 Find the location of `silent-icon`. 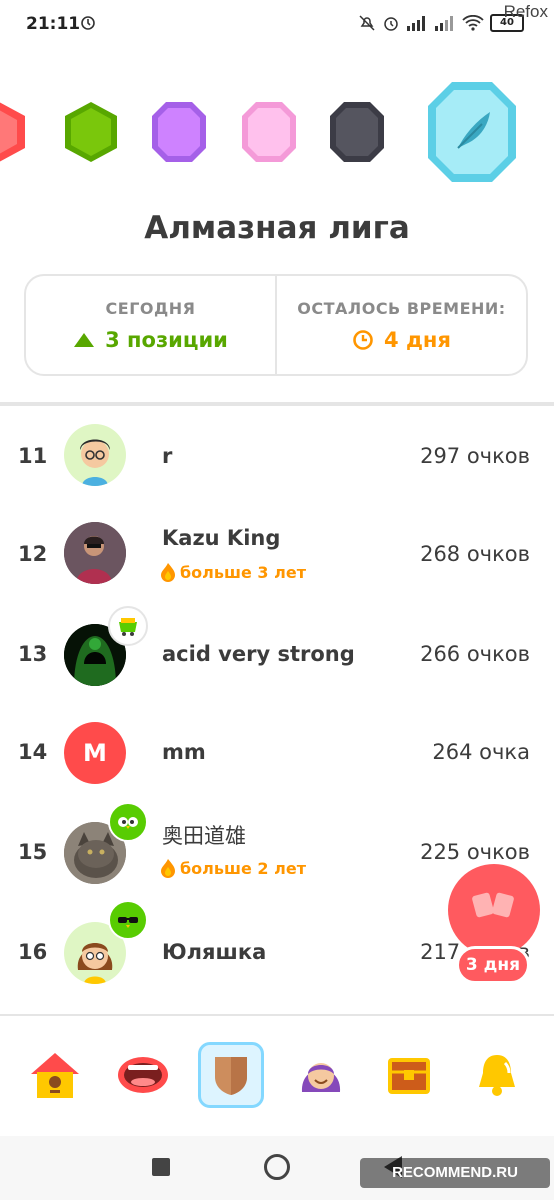

silent-icon is located at coordinates (367, 23).